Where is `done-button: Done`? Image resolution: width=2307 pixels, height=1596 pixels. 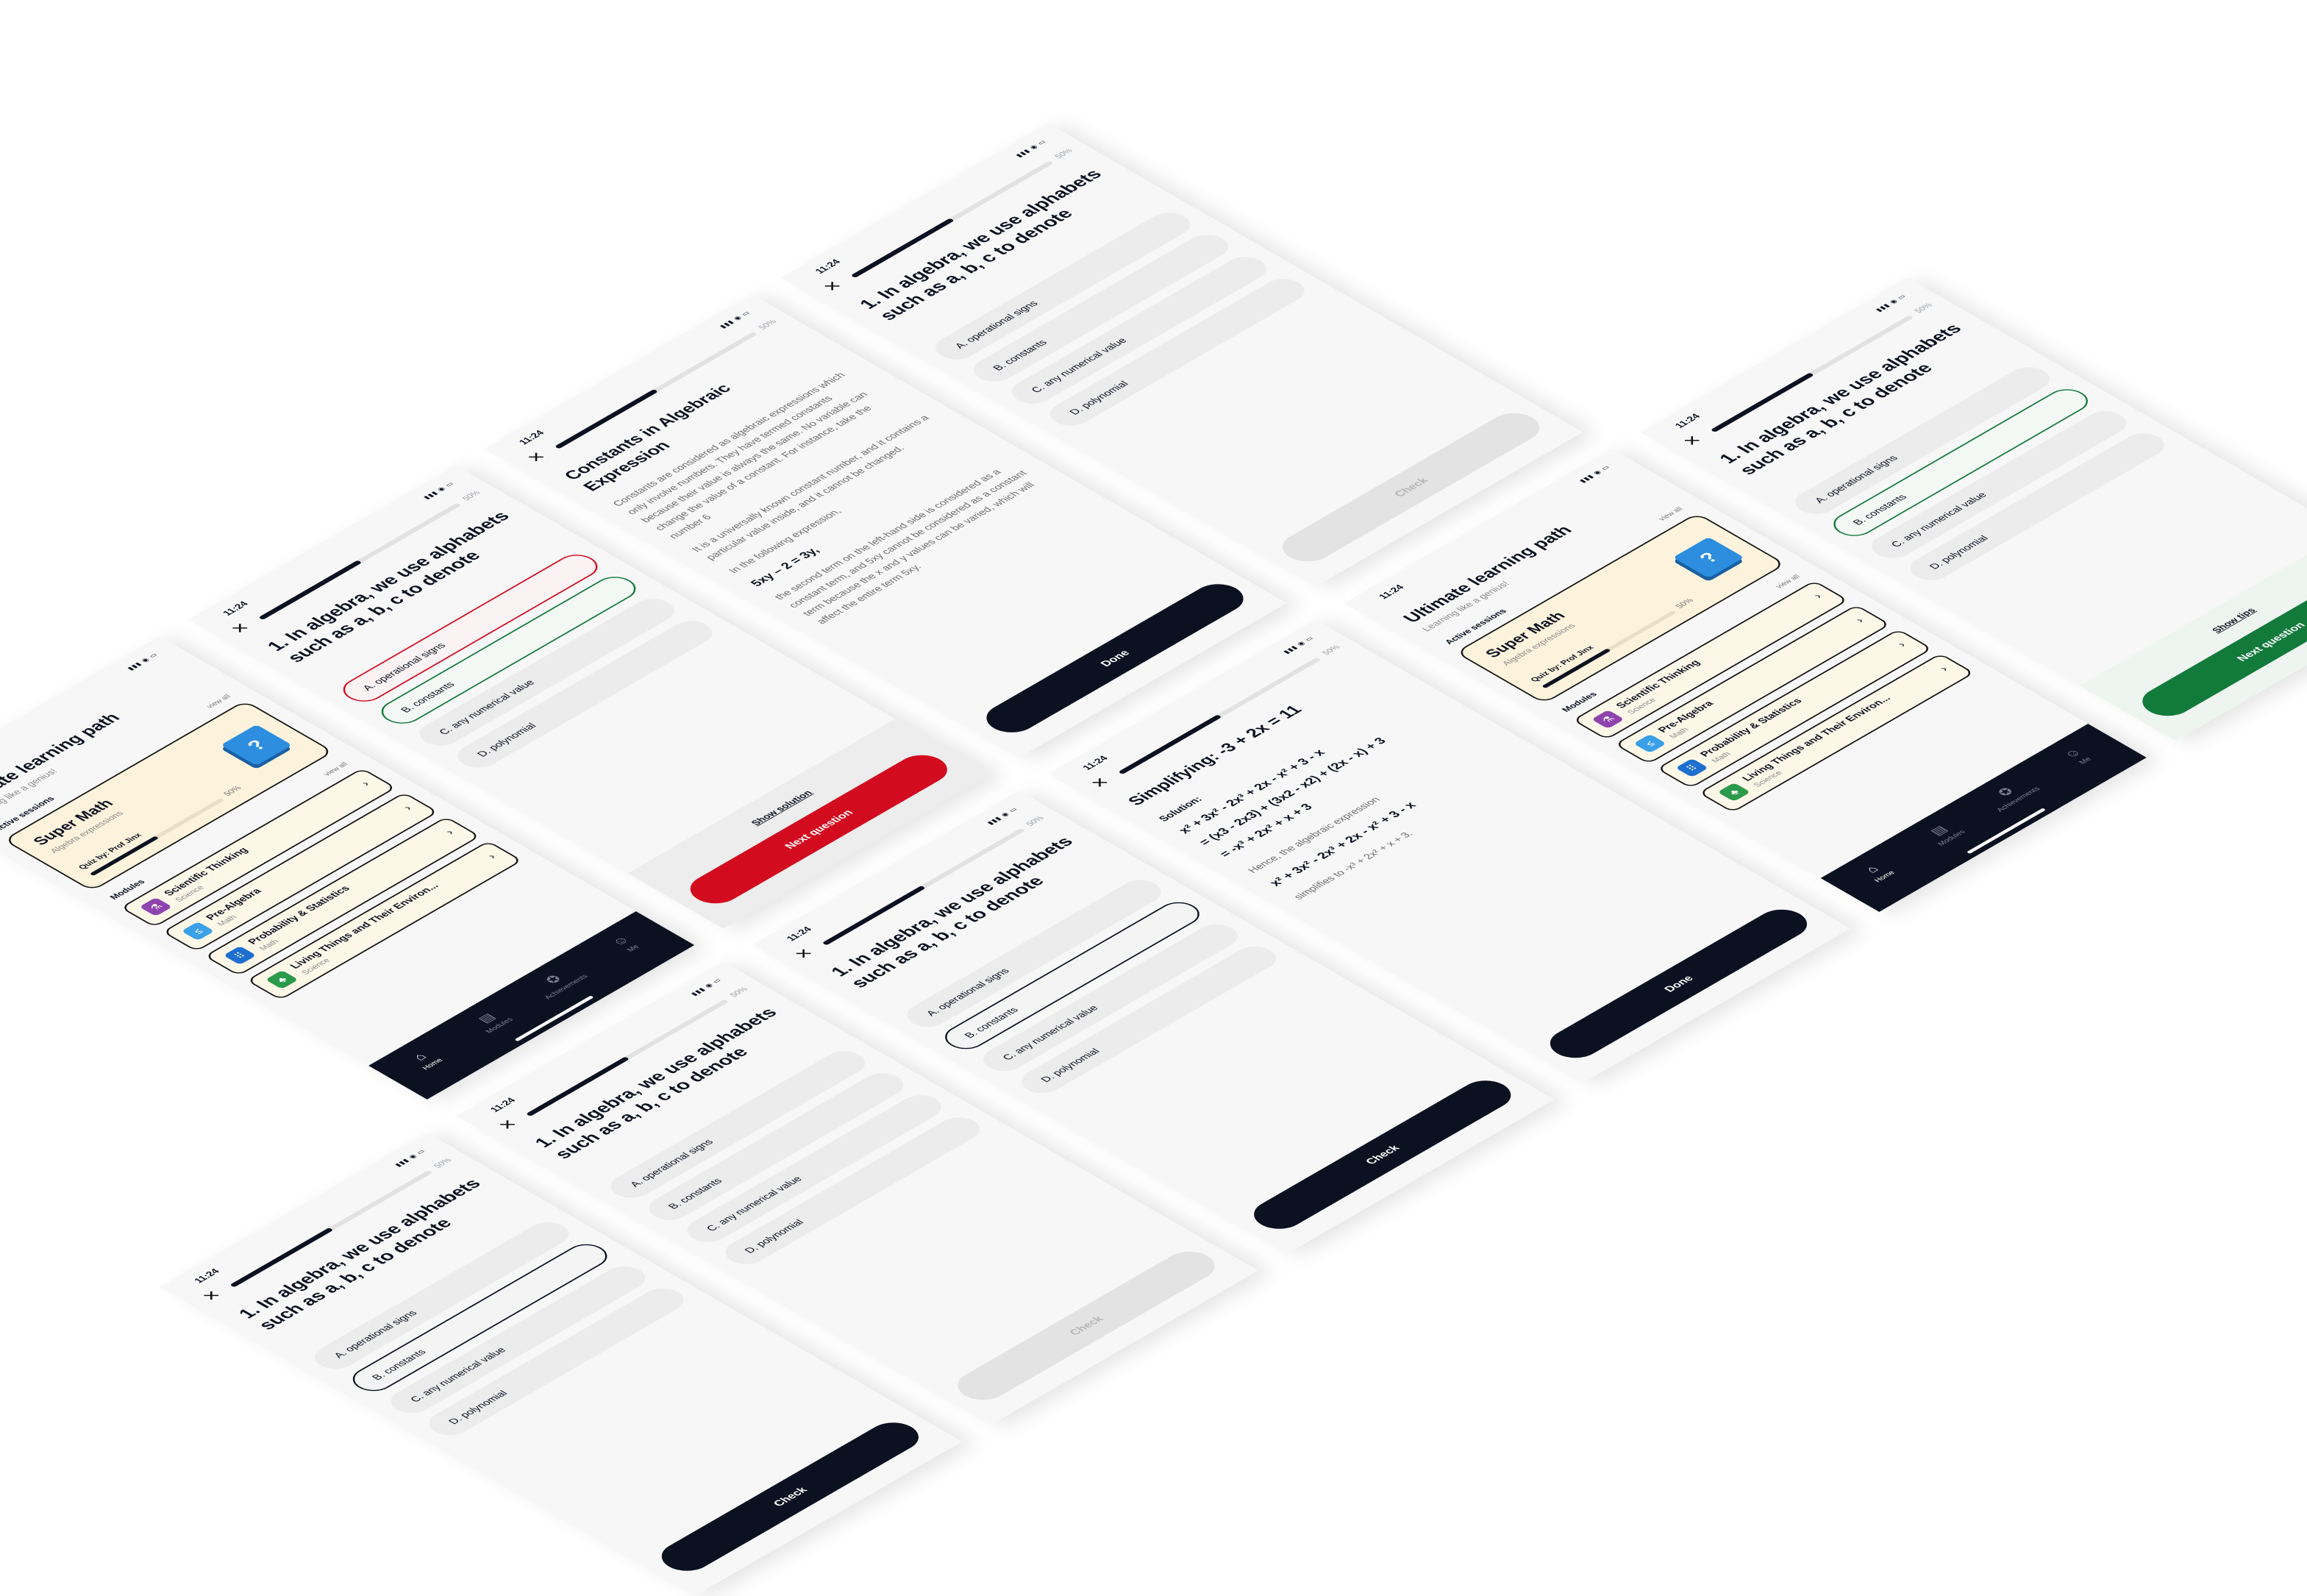
done-button: Done is located at coordinates (1678, 983).